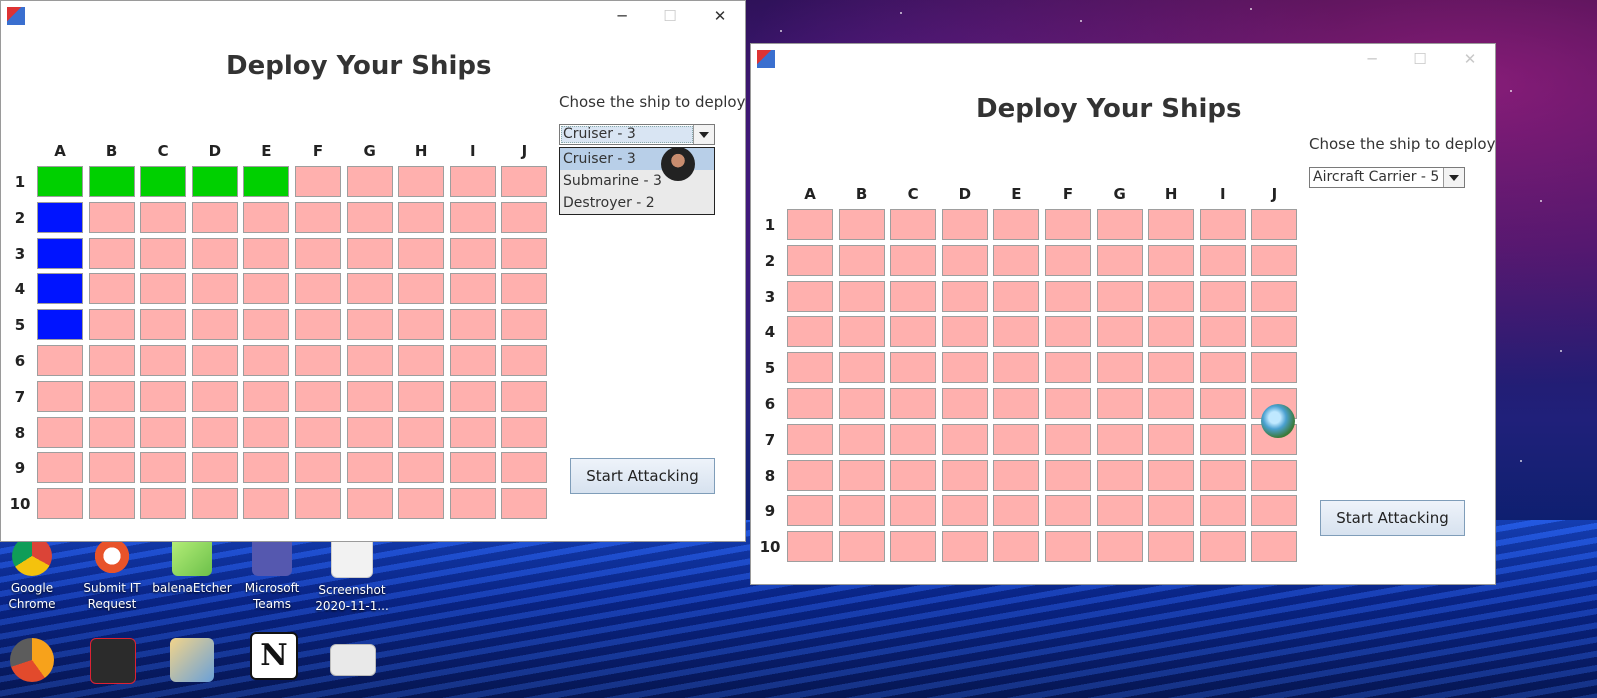 This screenshot has height=698, width=1597. What do you see at coordinates (1119, 475) in the screenshot?
I see `grid-cell-g8` at bounding box center [1119, 475].